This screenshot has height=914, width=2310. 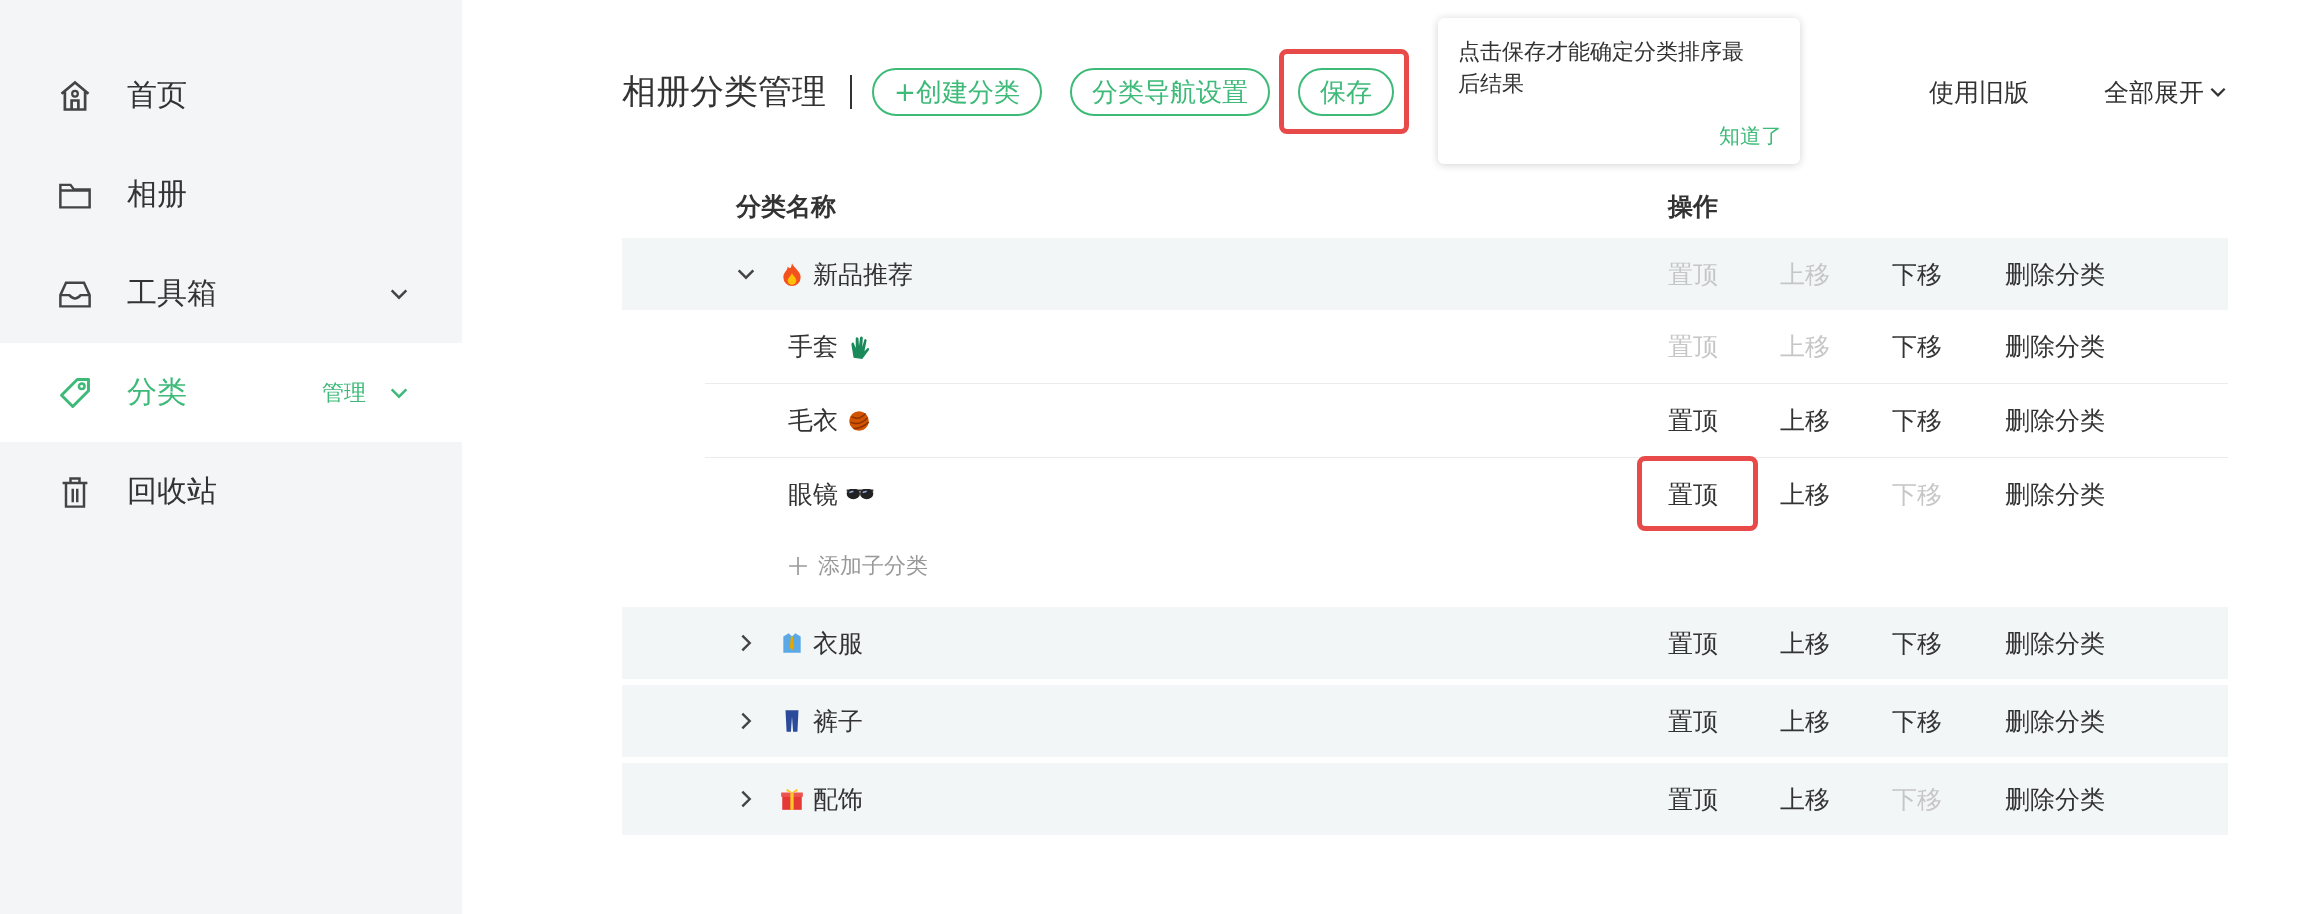 I want to click on subcategory-name: 毛衣, so click(x=813, y=421).